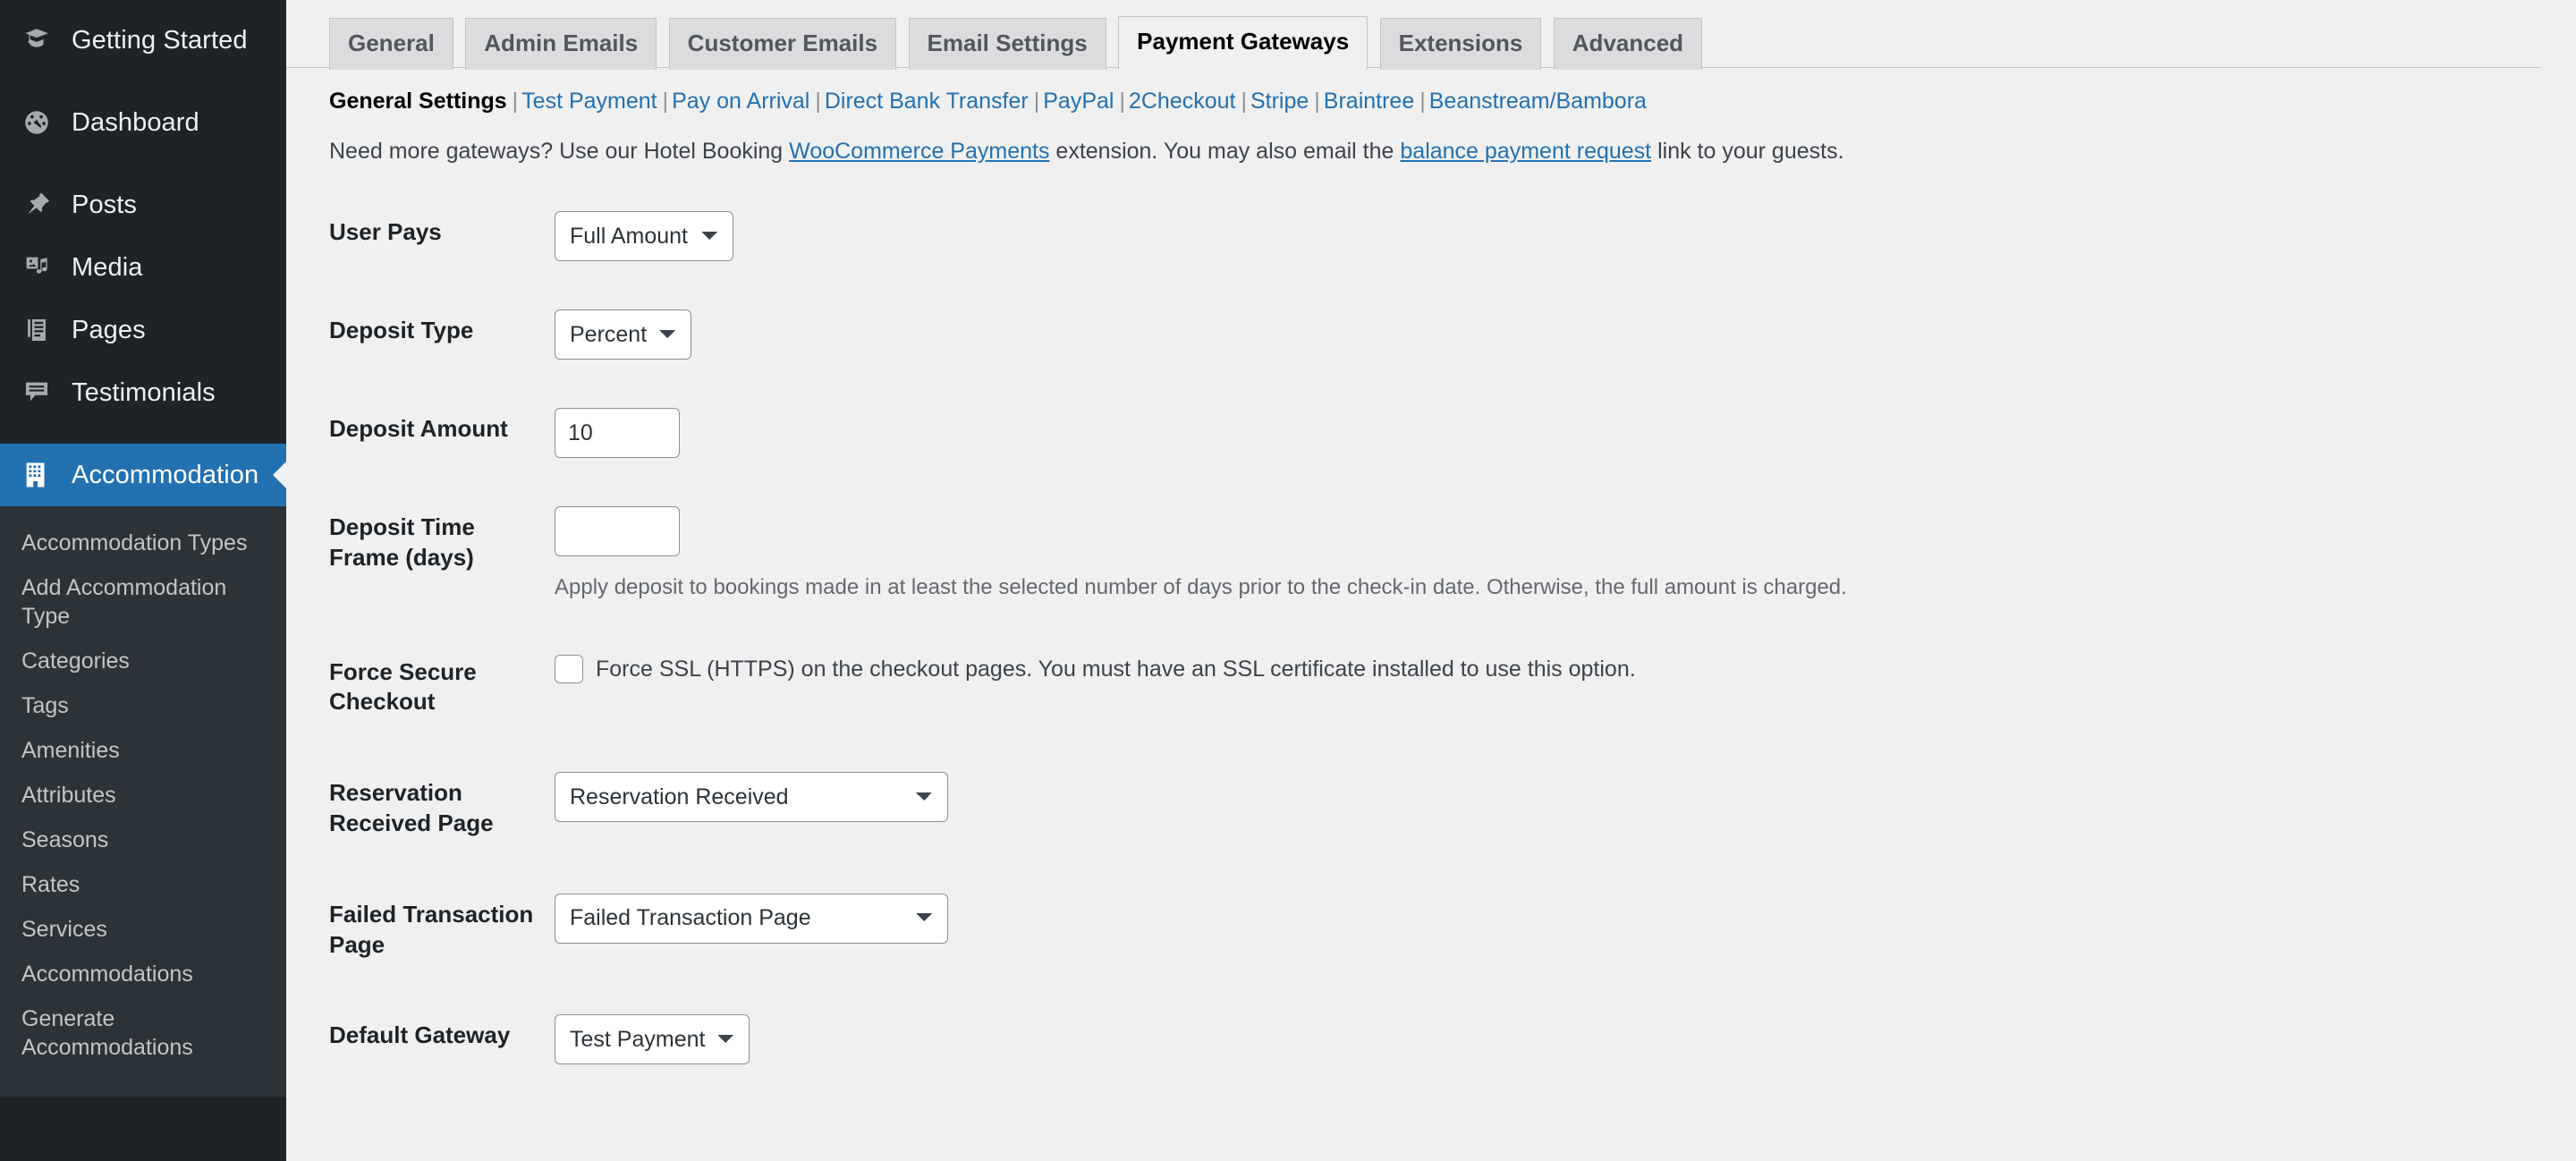 This screenshot has height=1161, width=2576. Describe the element at coordinates (589, 101) in the screenshot. I see `subnav-item-test-payment: Test Payment` at that location.